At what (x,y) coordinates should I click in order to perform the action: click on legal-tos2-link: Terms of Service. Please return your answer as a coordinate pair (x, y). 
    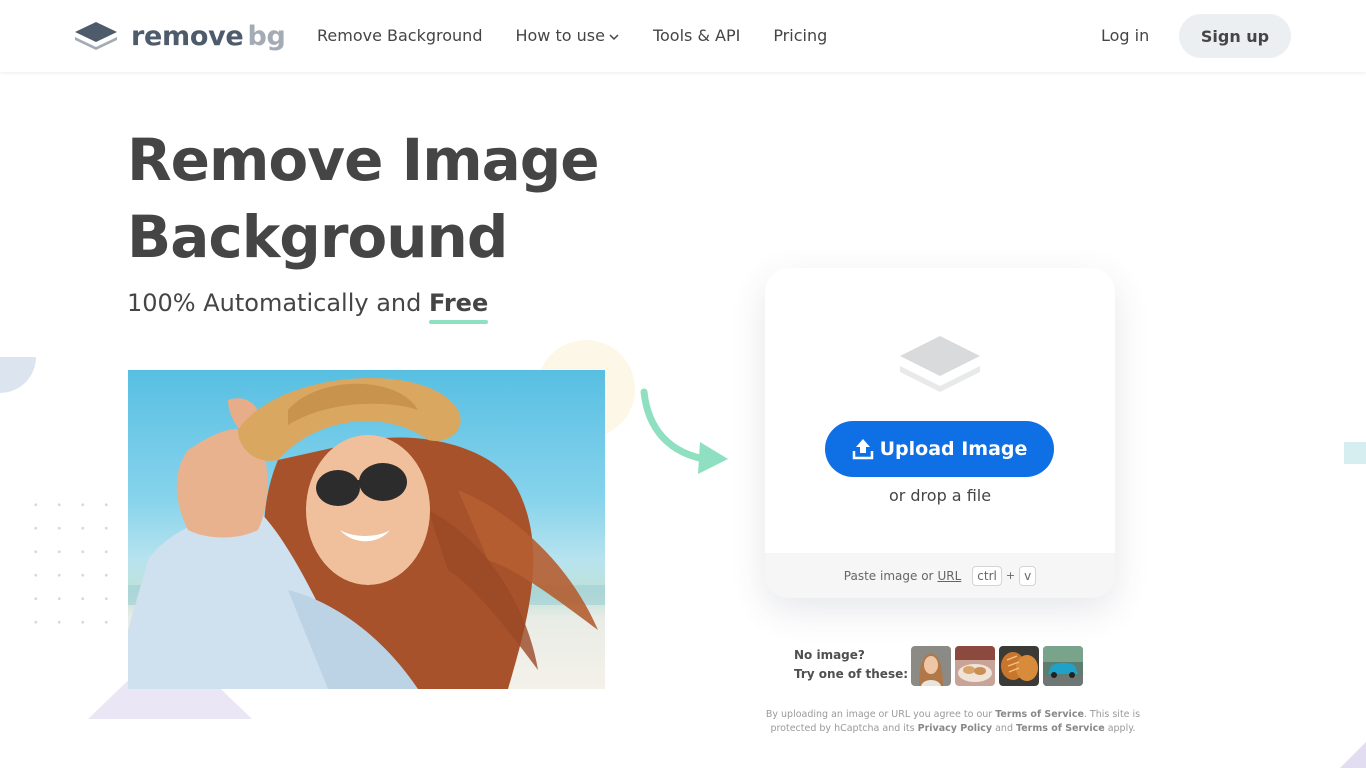
    Looking at the image, I should click on (1060, 728).